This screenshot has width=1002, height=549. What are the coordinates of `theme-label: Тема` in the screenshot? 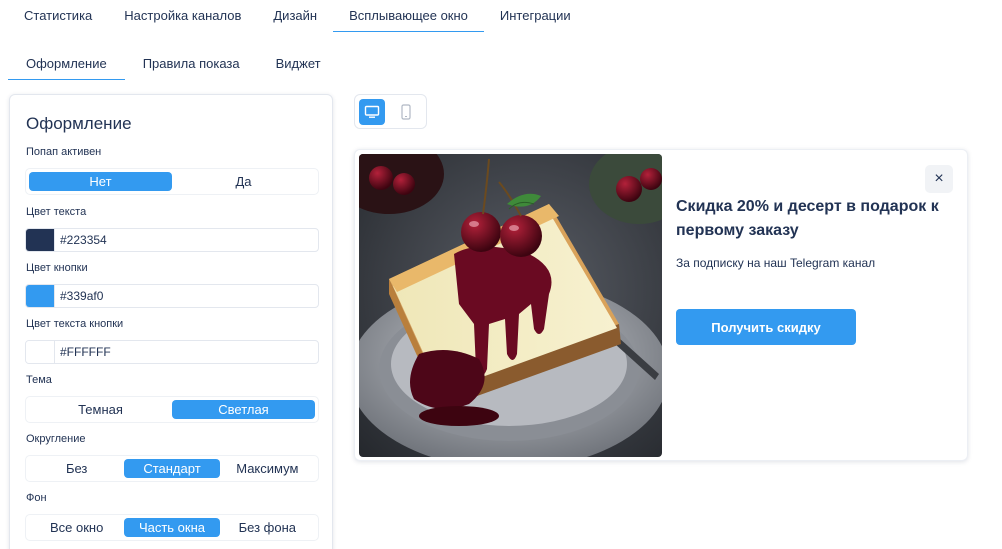 It's located at (39, 380).